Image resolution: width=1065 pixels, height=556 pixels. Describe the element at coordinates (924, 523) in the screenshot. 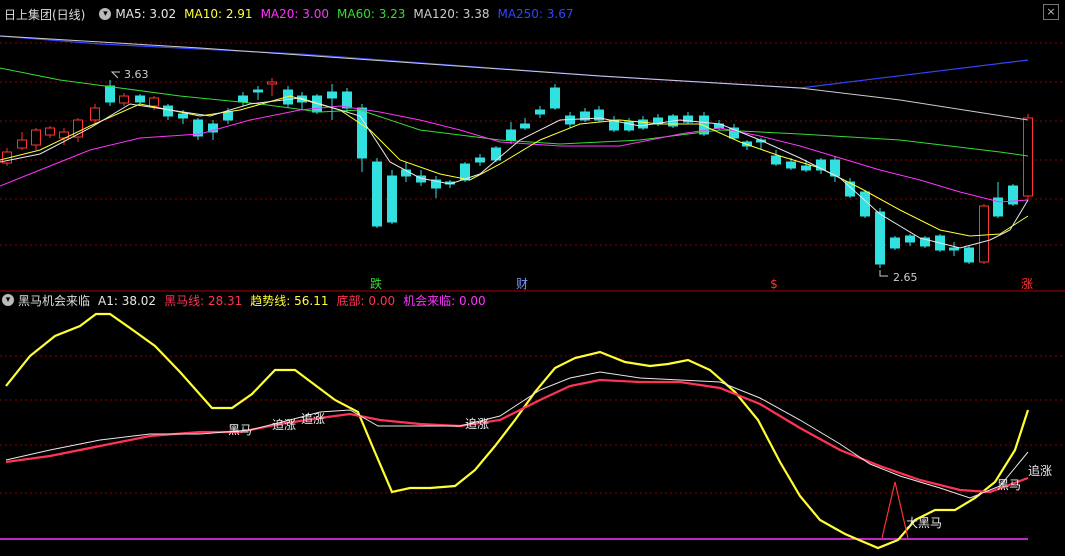

I see `indicator-signal-label-6: 大黑马` at that location.